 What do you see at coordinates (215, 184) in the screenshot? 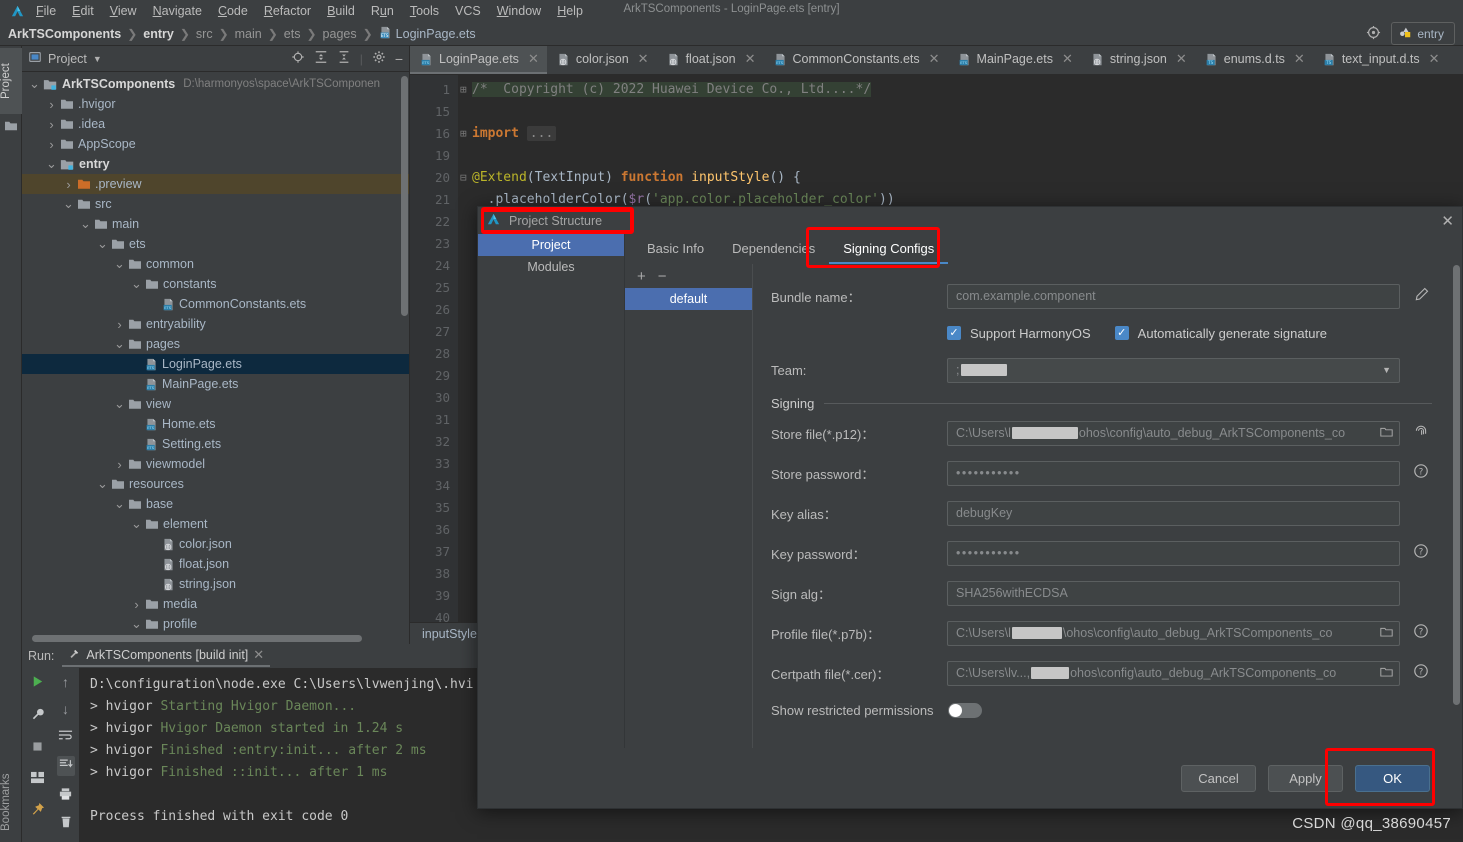
I see `tree-node--preview: › .preview` at bounding box center [215, 184].